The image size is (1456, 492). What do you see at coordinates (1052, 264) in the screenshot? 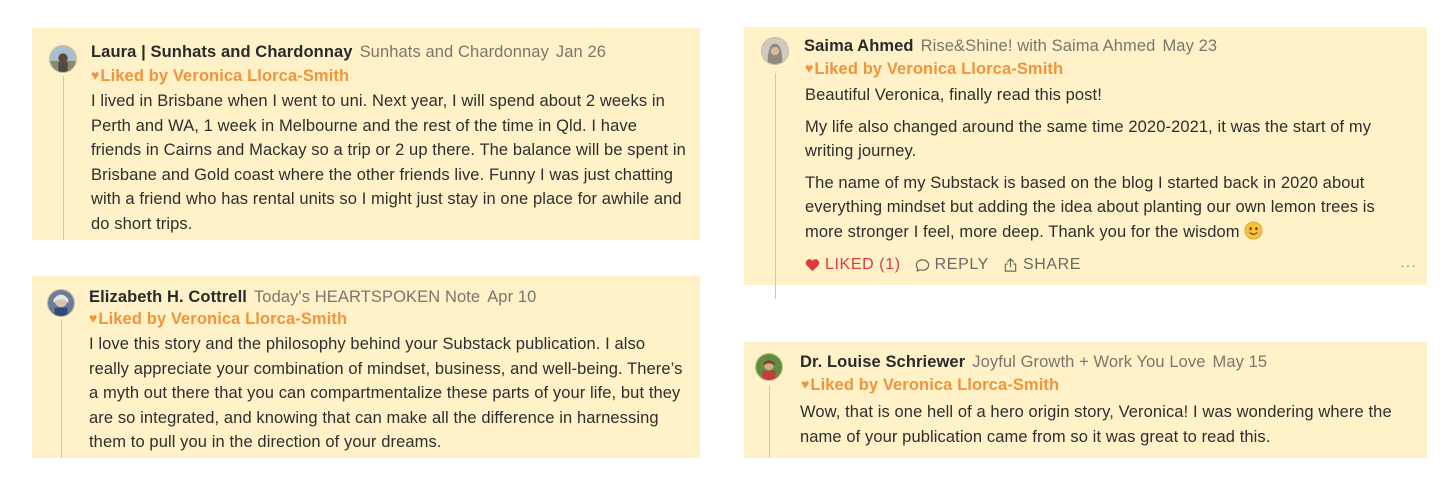
I see `share-label: SHARE` at bounding box center [1052, 264].